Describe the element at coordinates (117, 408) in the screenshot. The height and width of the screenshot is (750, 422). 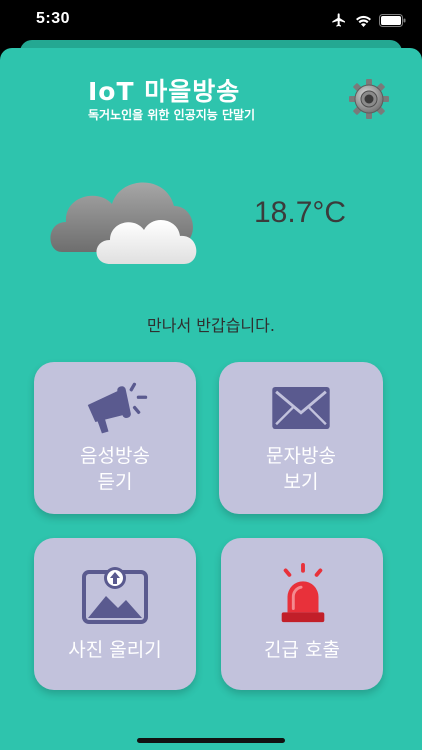
I see `megaphone-icon` at that location.